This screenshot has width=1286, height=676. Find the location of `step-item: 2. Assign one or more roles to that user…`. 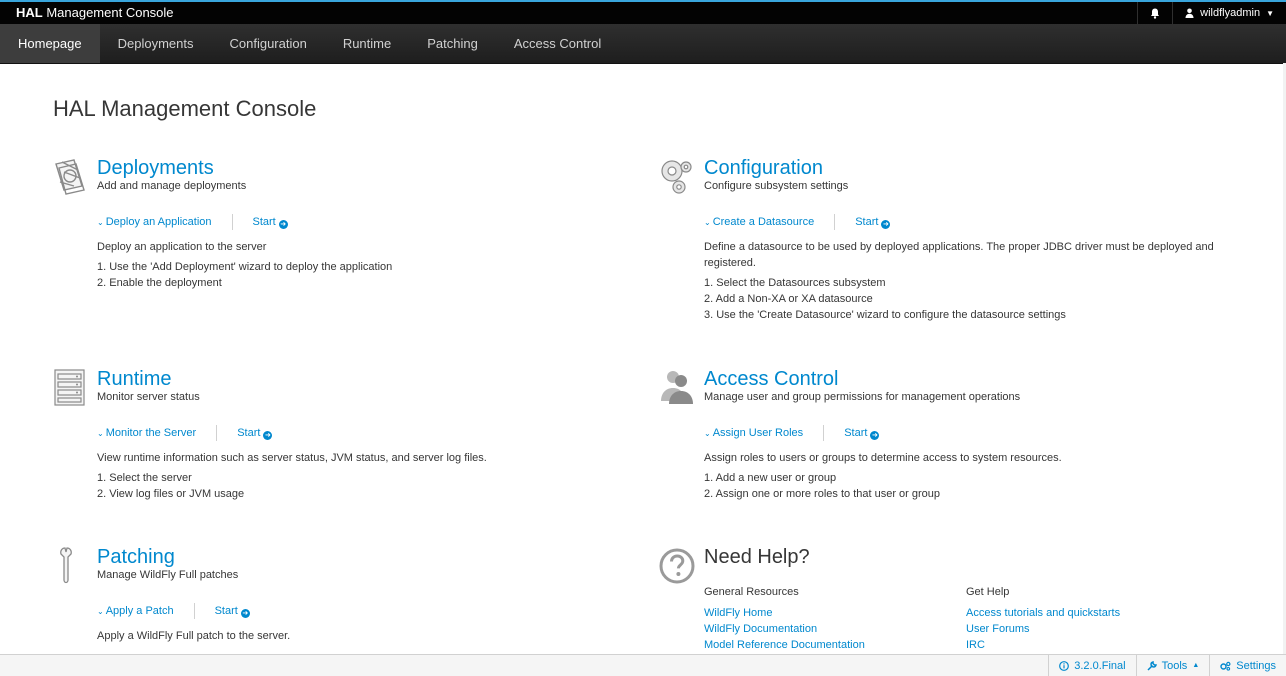

step-item: 2. Assign one or more roles to that user… is located at coordinates (822, 494).